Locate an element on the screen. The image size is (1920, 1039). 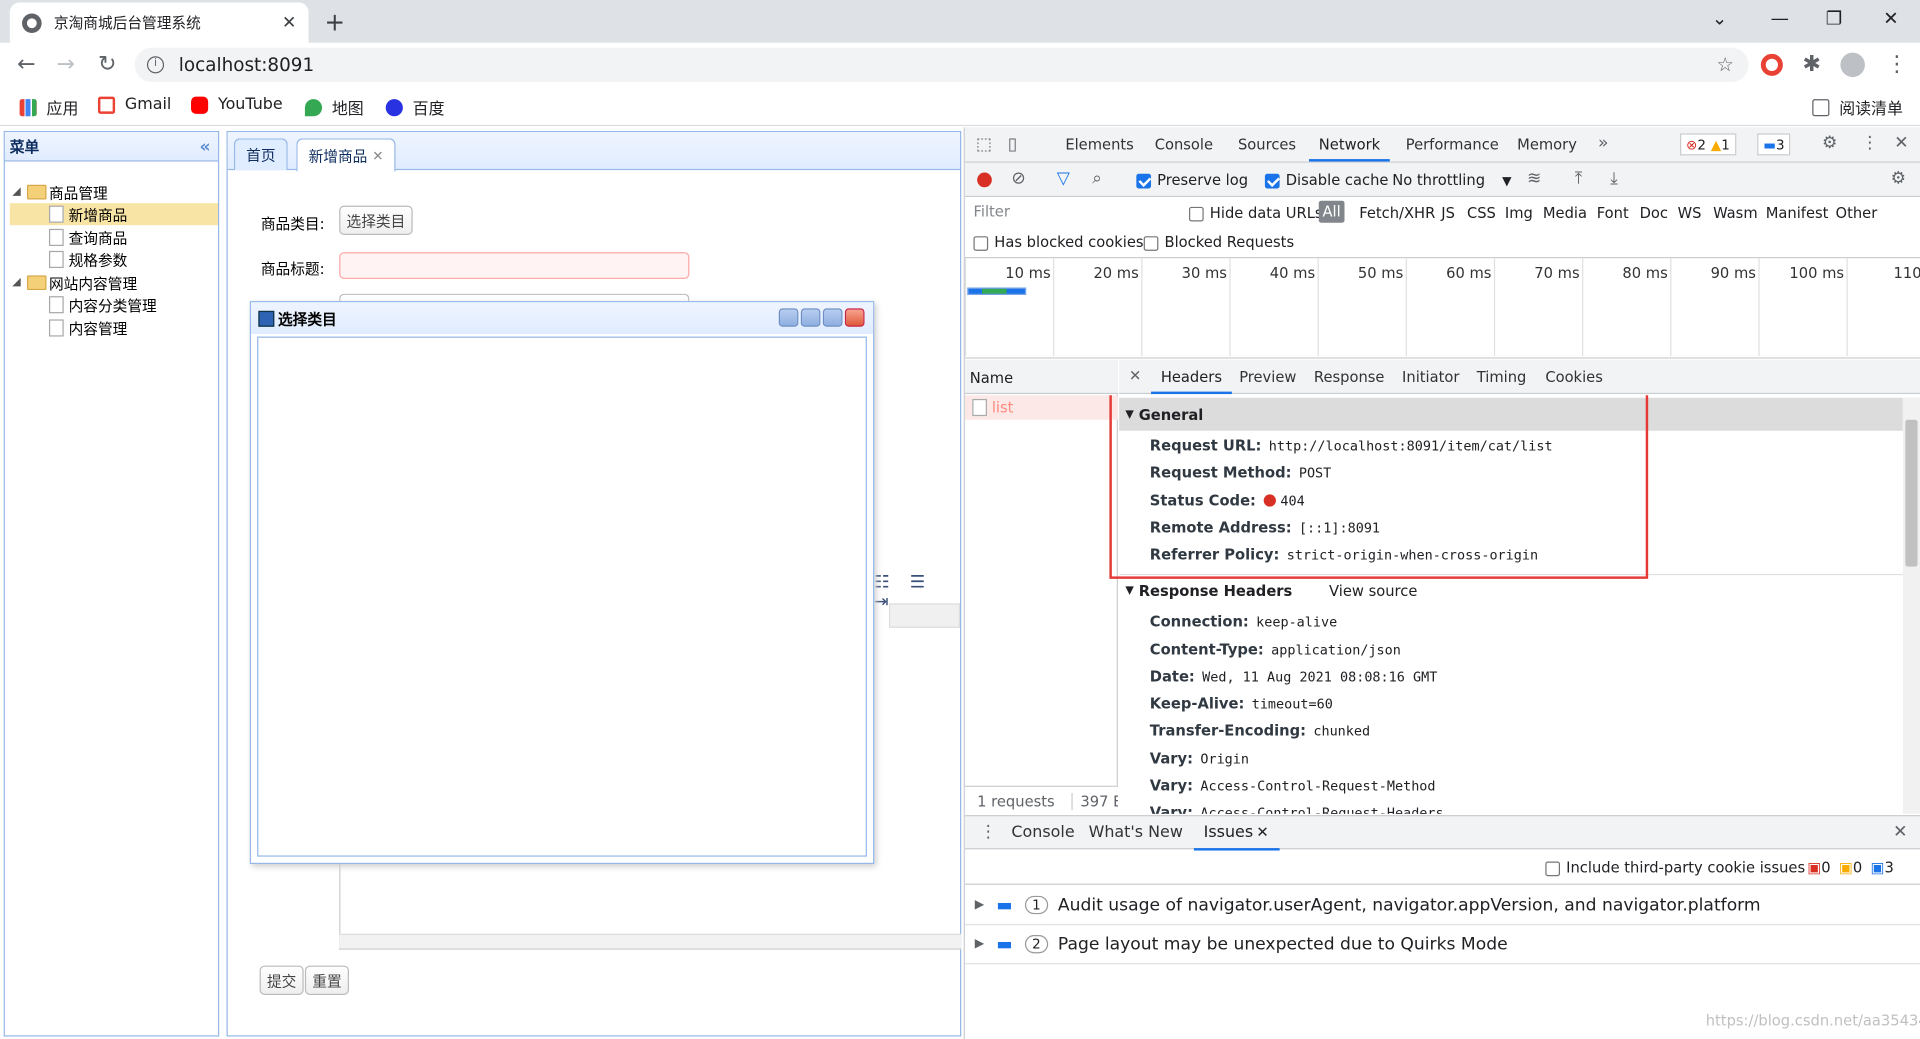
filter-input: Filter is located at coordinates (1071, 213).